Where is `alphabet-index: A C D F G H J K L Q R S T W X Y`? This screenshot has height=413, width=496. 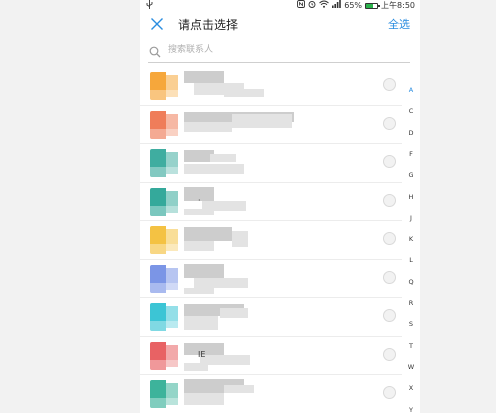 alphabet-index: A C D F G H J K L Q R S T W X Y is located at coordinates (411, 249).